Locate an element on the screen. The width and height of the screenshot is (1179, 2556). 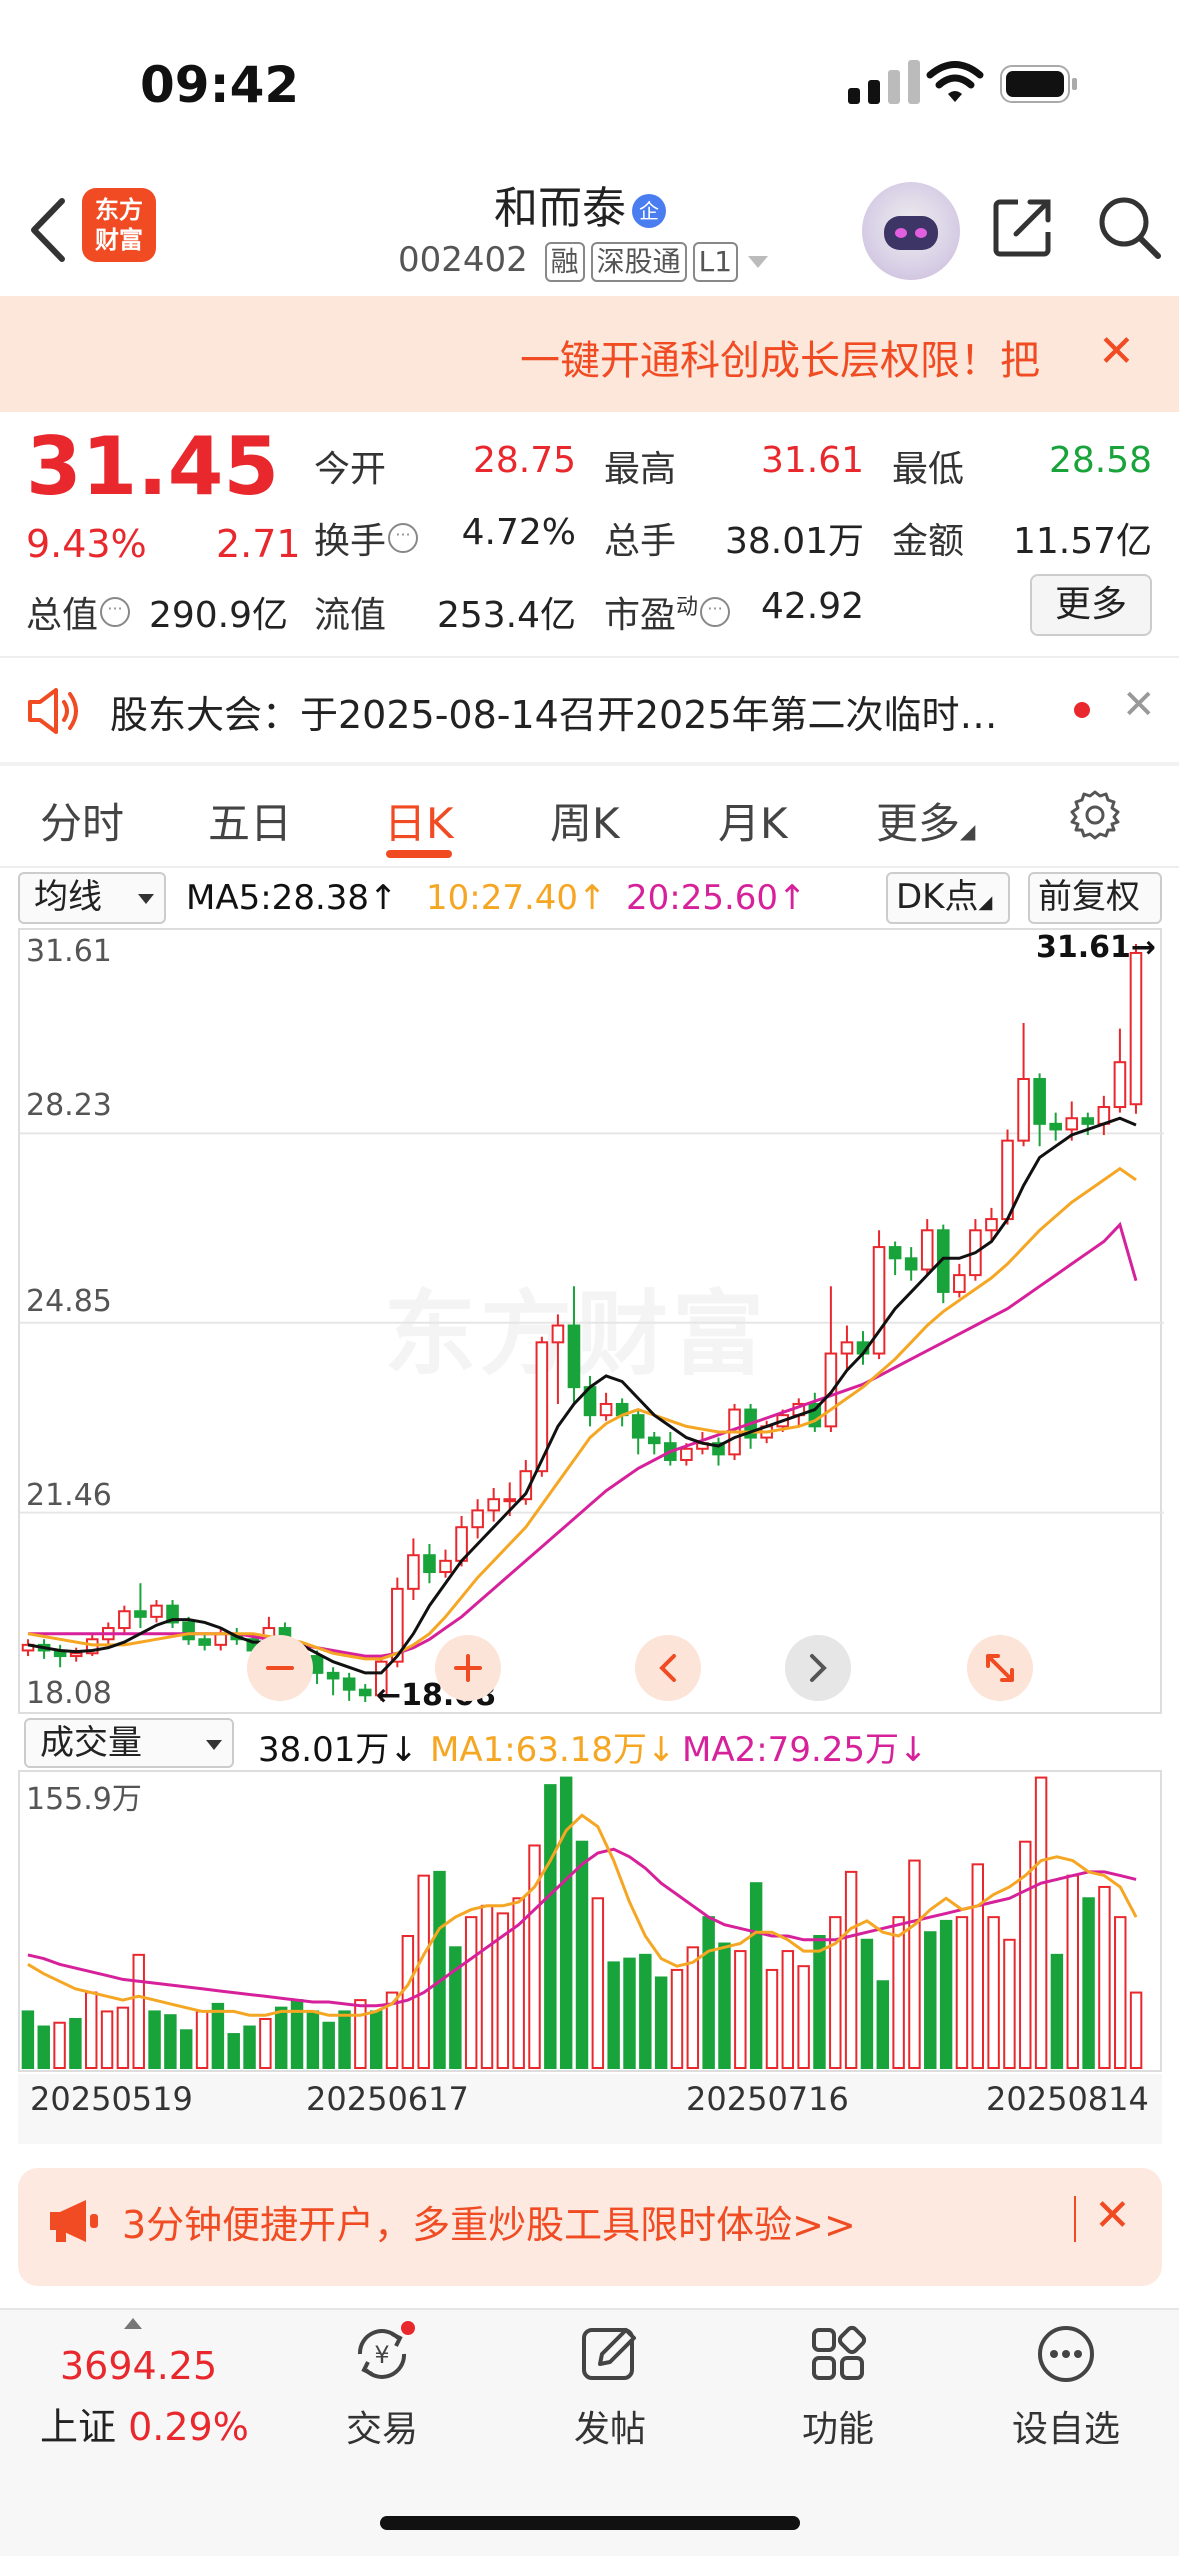
nav-functions-label: 功能 is located at coordinates (837, 2429).